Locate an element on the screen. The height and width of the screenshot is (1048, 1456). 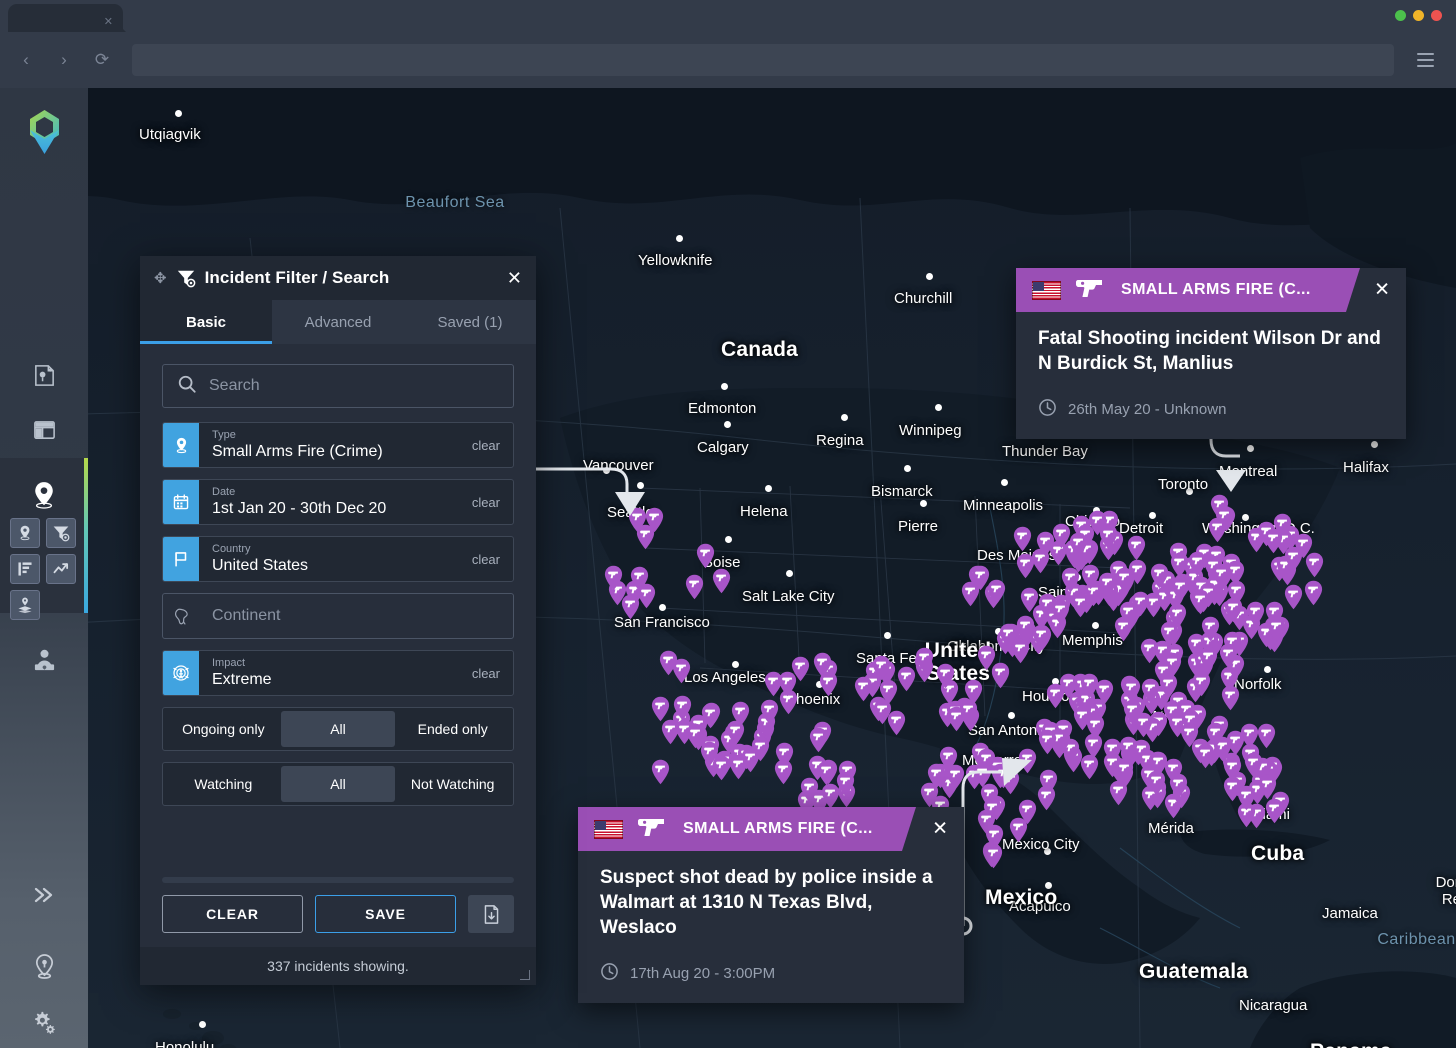
filter-label-country: Country is located at coordinates (231, 549).